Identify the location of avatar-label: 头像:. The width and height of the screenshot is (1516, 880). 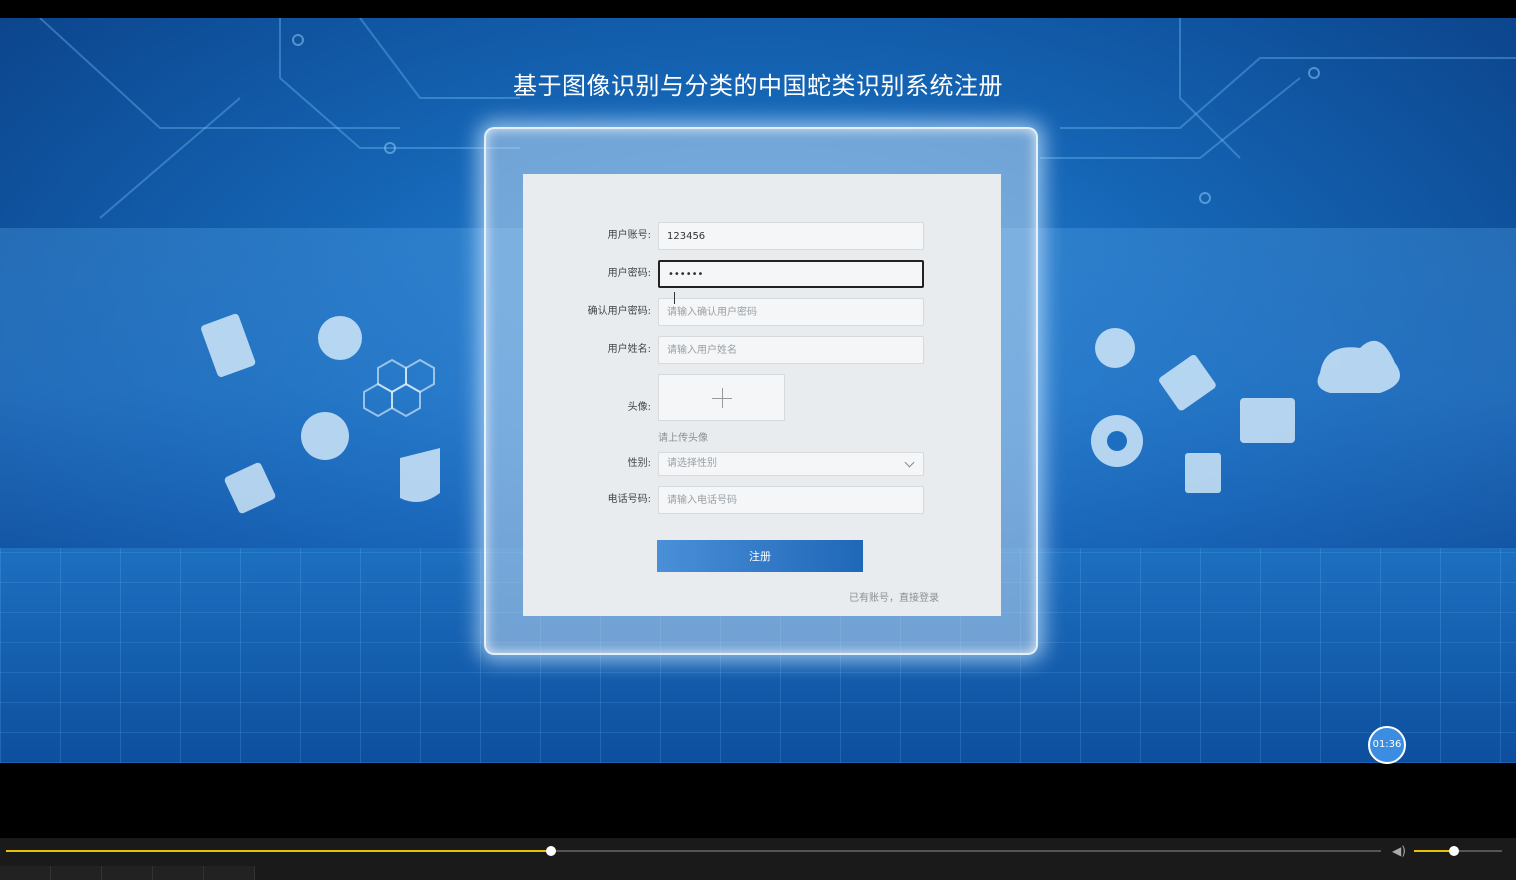
(639, 407).